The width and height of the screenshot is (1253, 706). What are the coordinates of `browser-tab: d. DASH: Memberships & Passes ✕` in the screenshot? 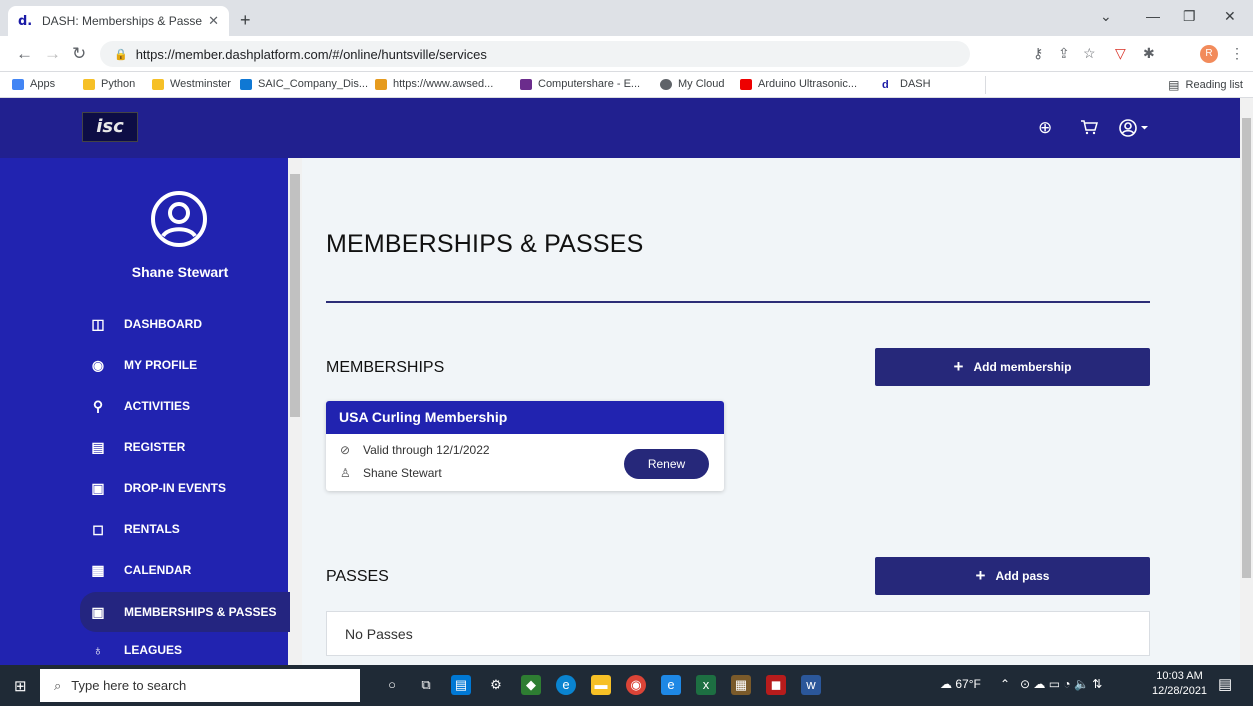 It's located at (118, 21).